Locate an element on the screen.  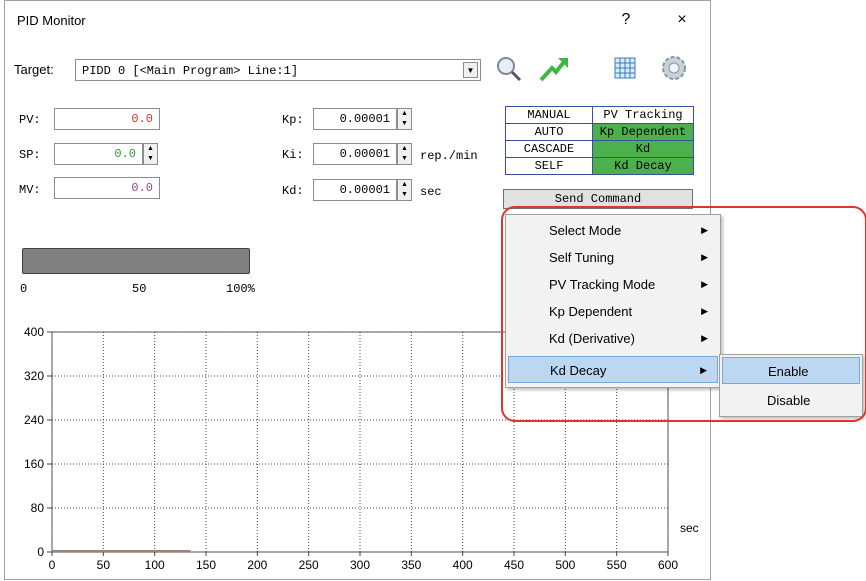
target-value: PIDD 0 [<Main Program> Line:1] is located at coordinates (190, 71).